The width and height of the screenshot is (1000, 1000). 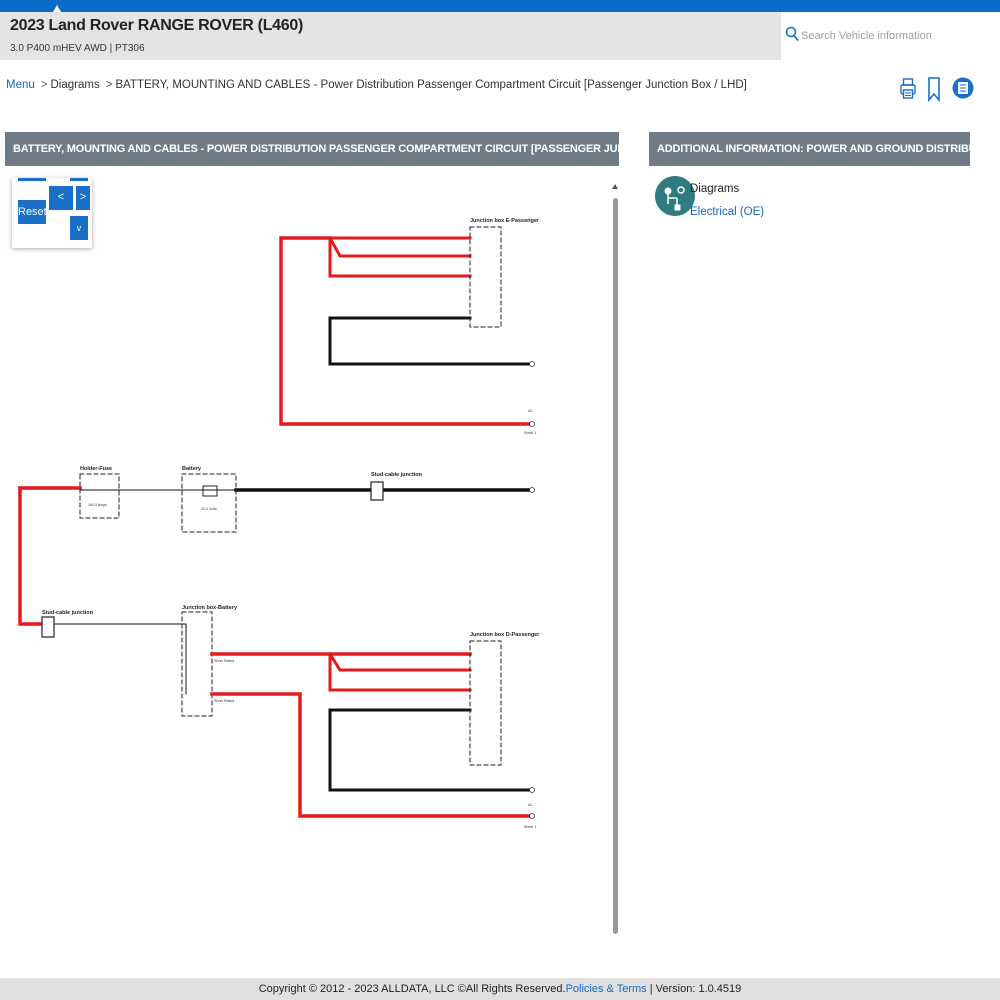 I want to click on junction-box-d-passenger, so click(x=485, y=703).